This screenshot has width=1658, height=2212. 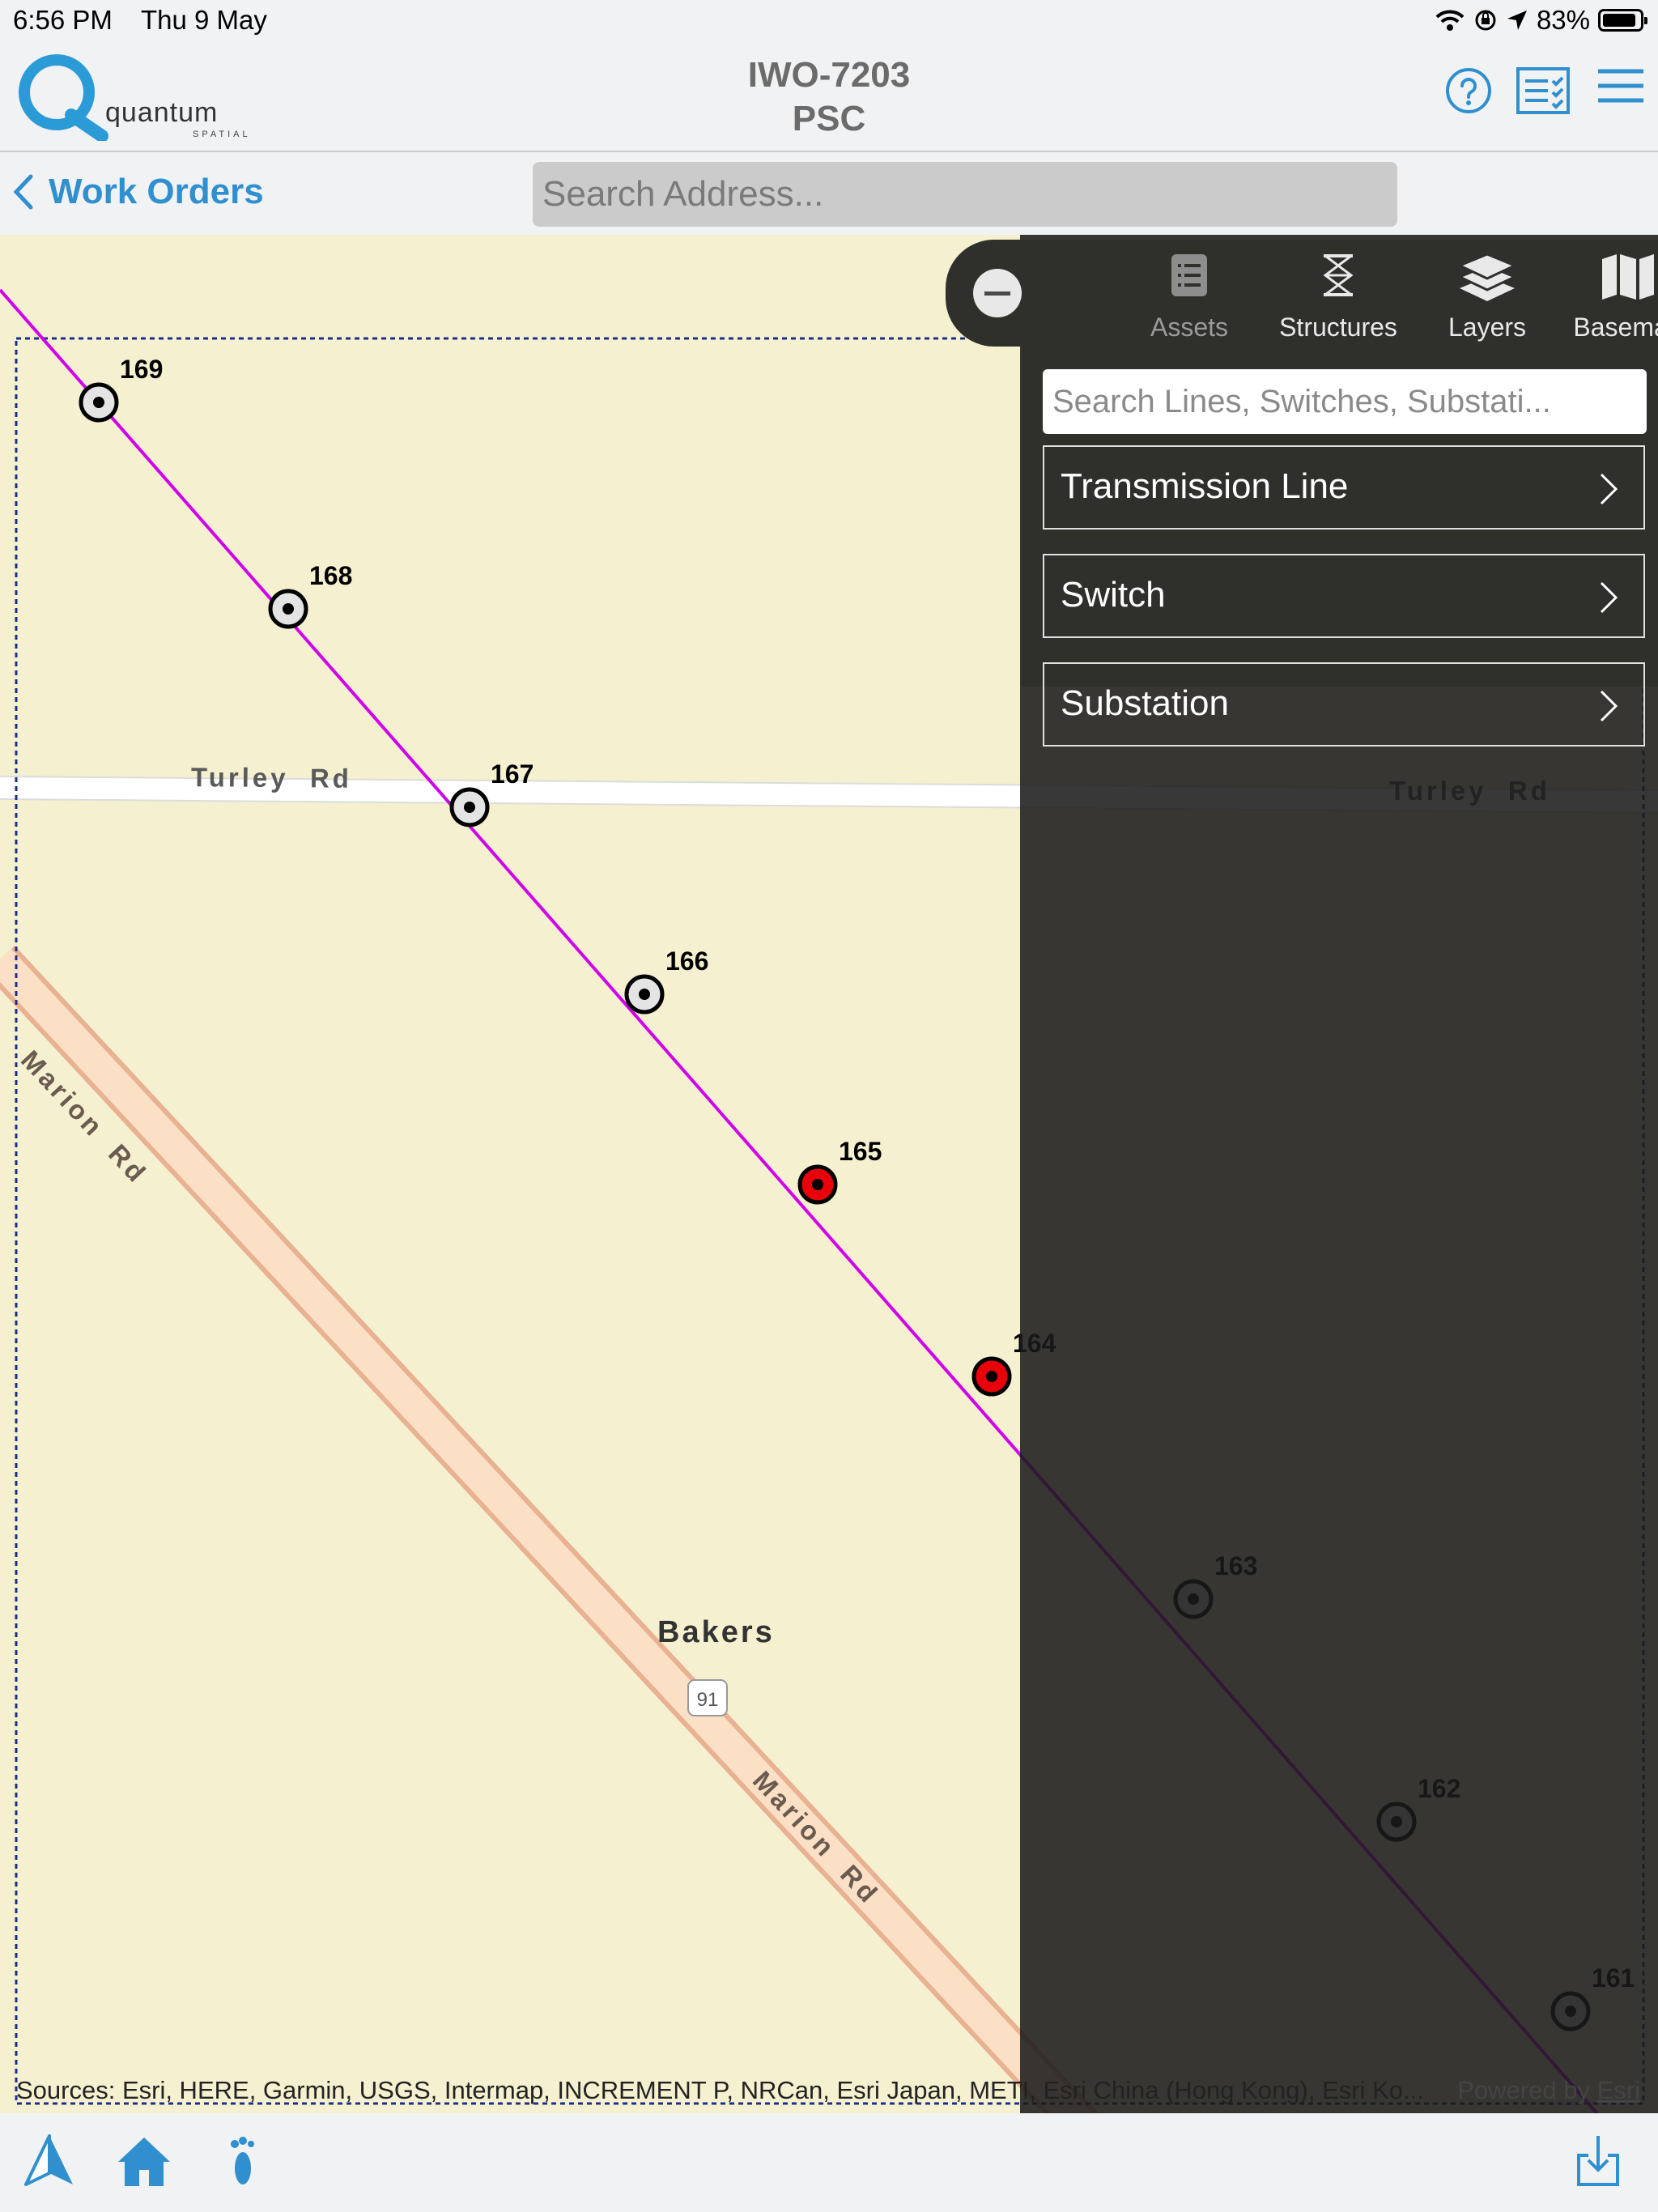 I want to click on map-toolbar: Assets Structures Layers Basemap, so click(x=1302, y=293).